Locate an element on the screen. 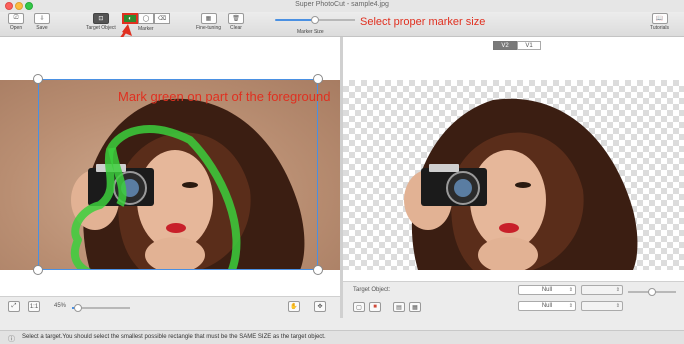 The image size is (684, 344). fit-window-button: ⤢ is located at coordinates (14, 306).